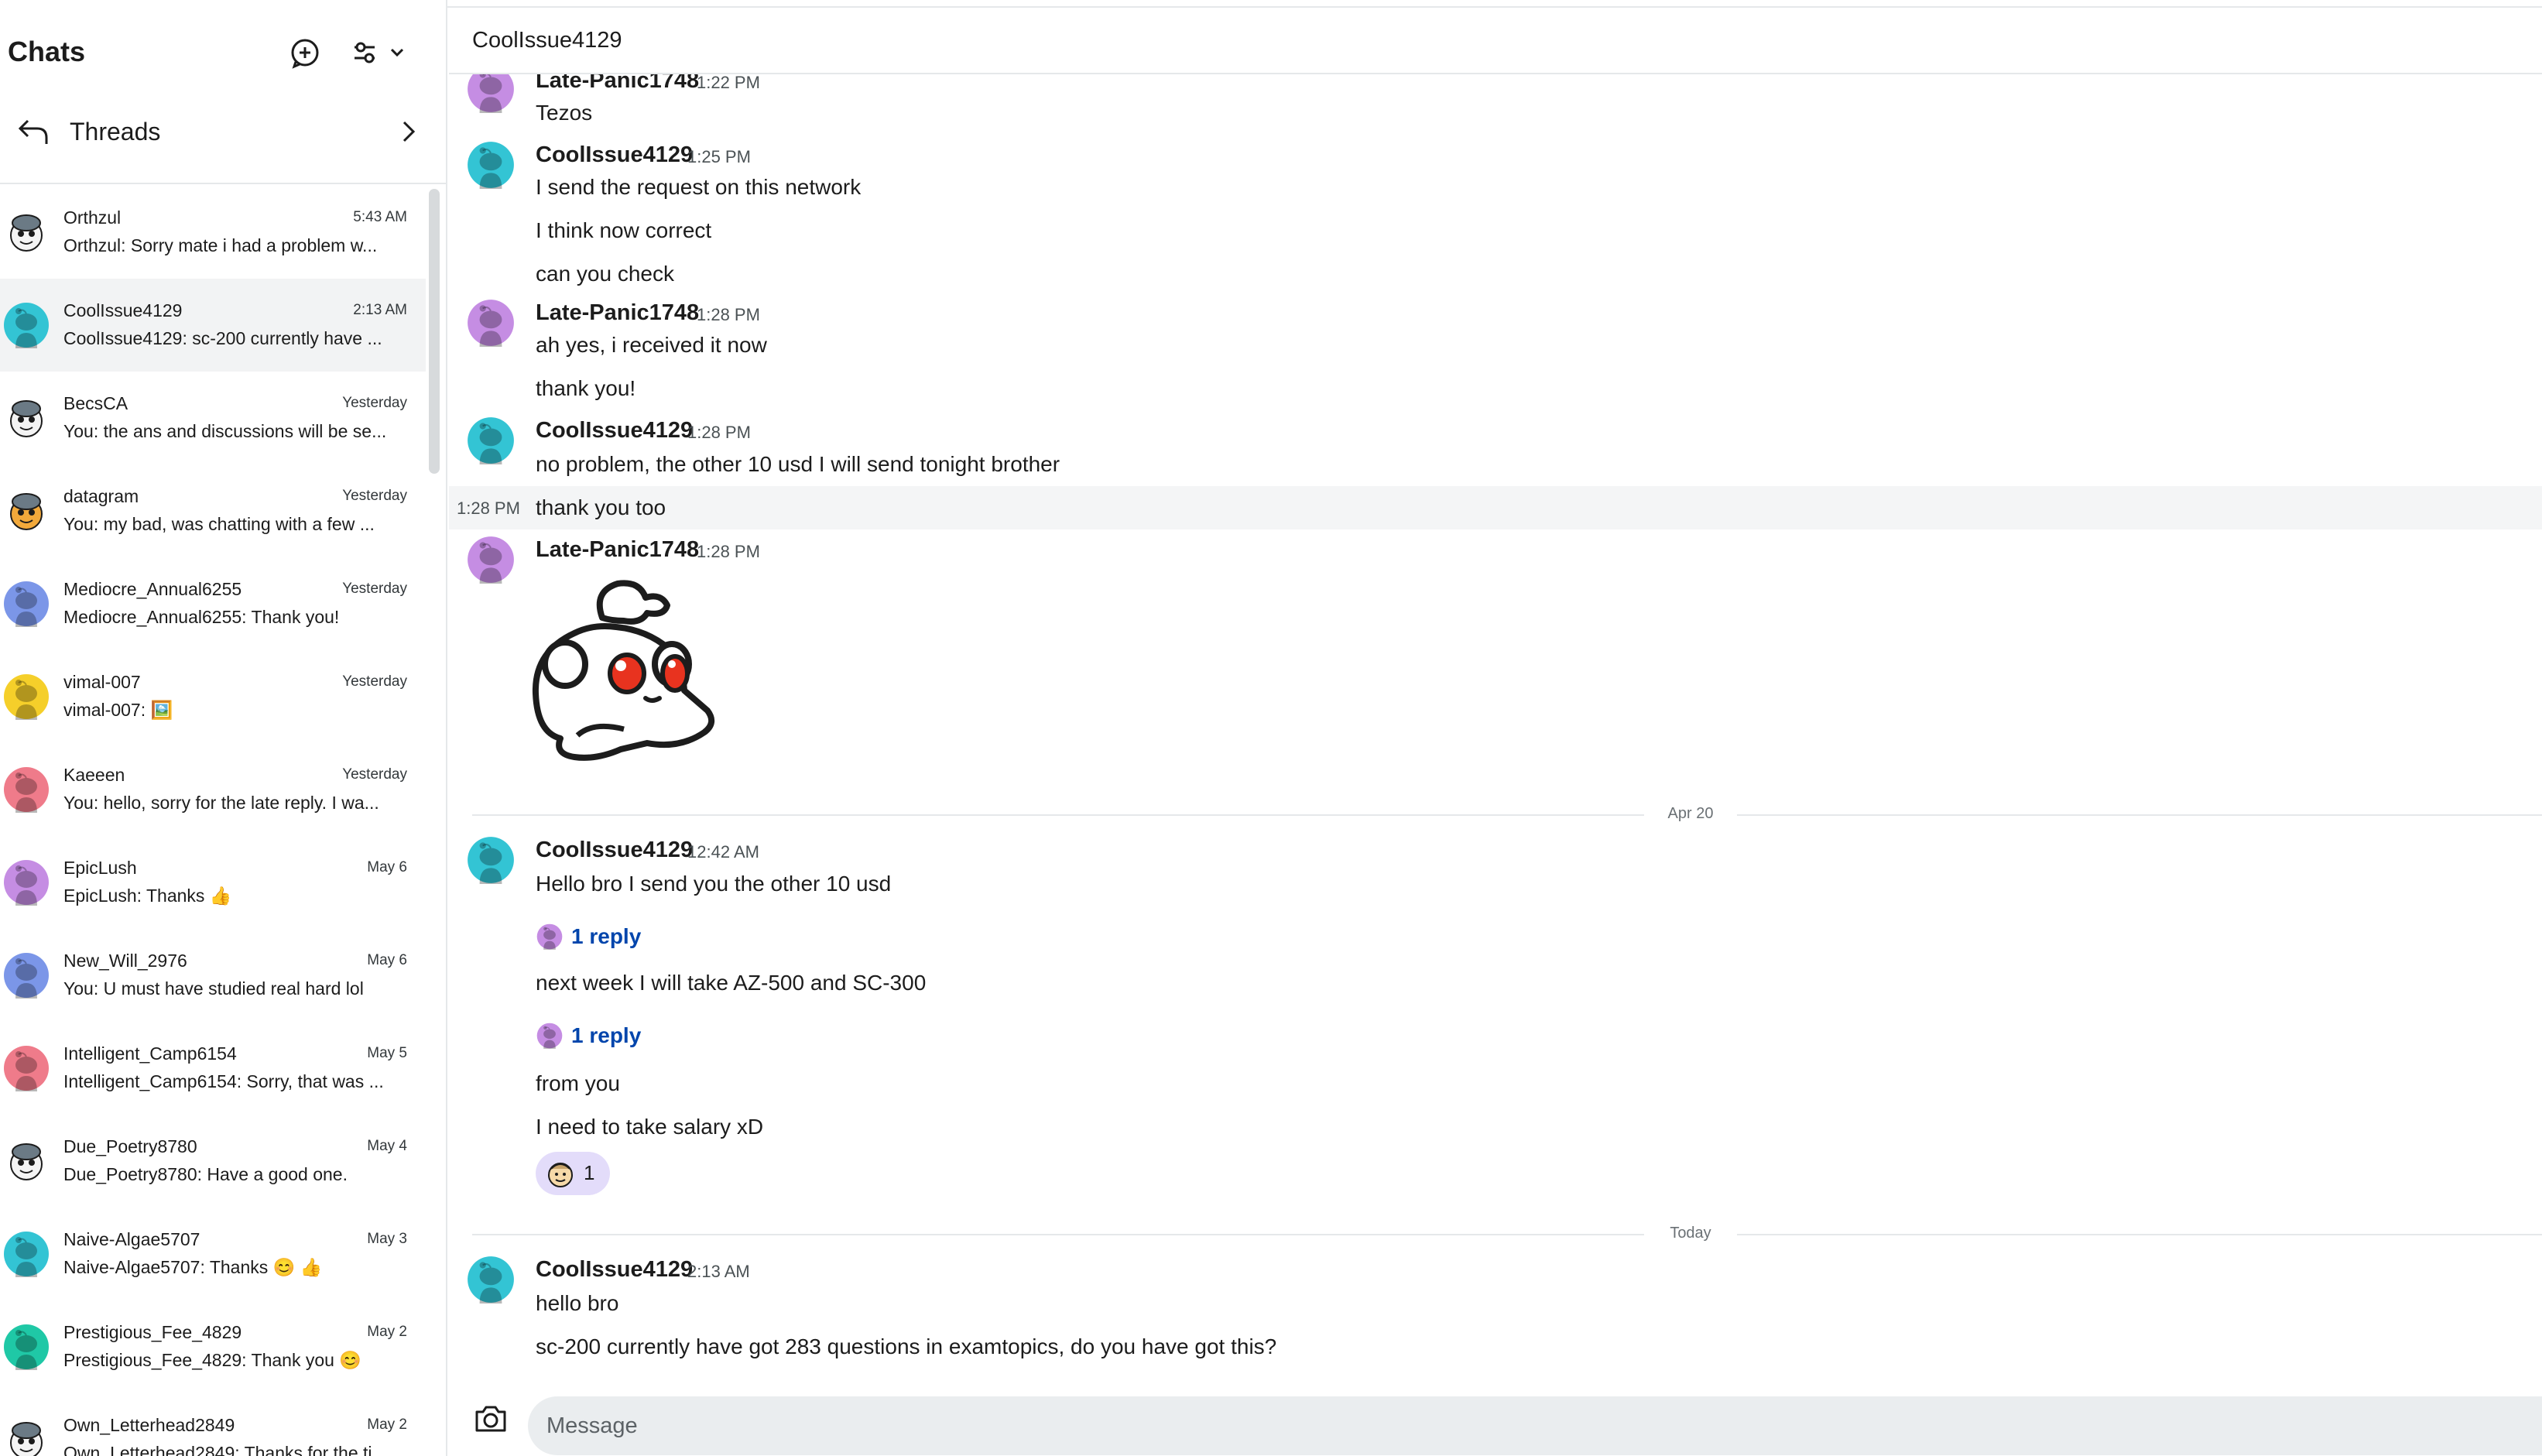 Image resolution: width=2542 pixels, height=1456 pixels. Describe the element at coordinates (125, 961) in the screenshot. I see `chat-name: New_Will_2976` at that location.